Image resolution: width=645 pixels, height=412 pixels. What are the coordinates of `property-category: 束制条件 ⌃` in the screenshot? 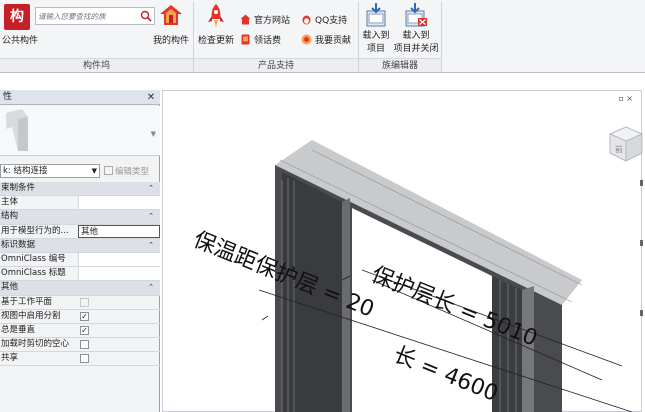 It's located at (80, 189).